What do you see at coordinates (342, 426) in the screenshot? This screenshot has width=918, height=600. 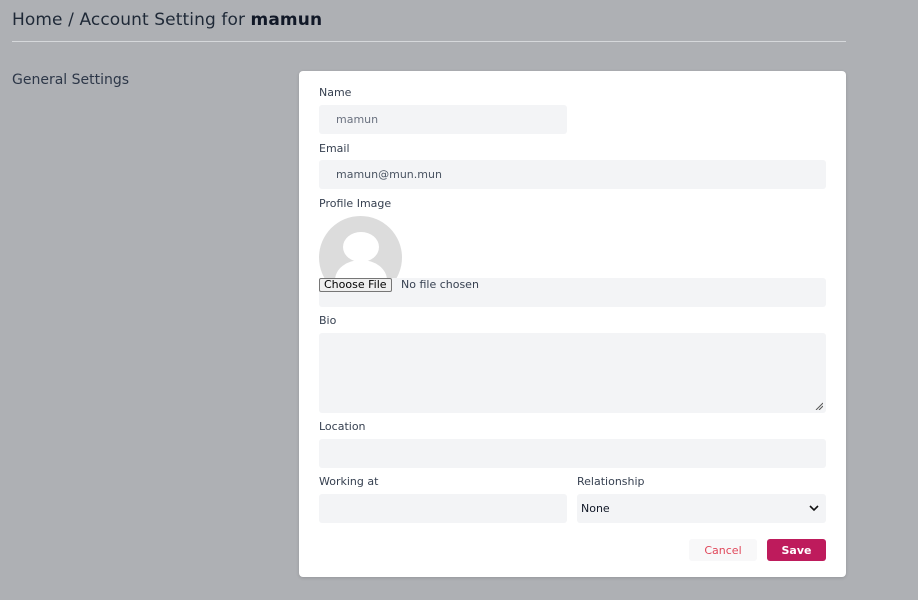 I see `location-label: Location` at bounding box center [342, 426].